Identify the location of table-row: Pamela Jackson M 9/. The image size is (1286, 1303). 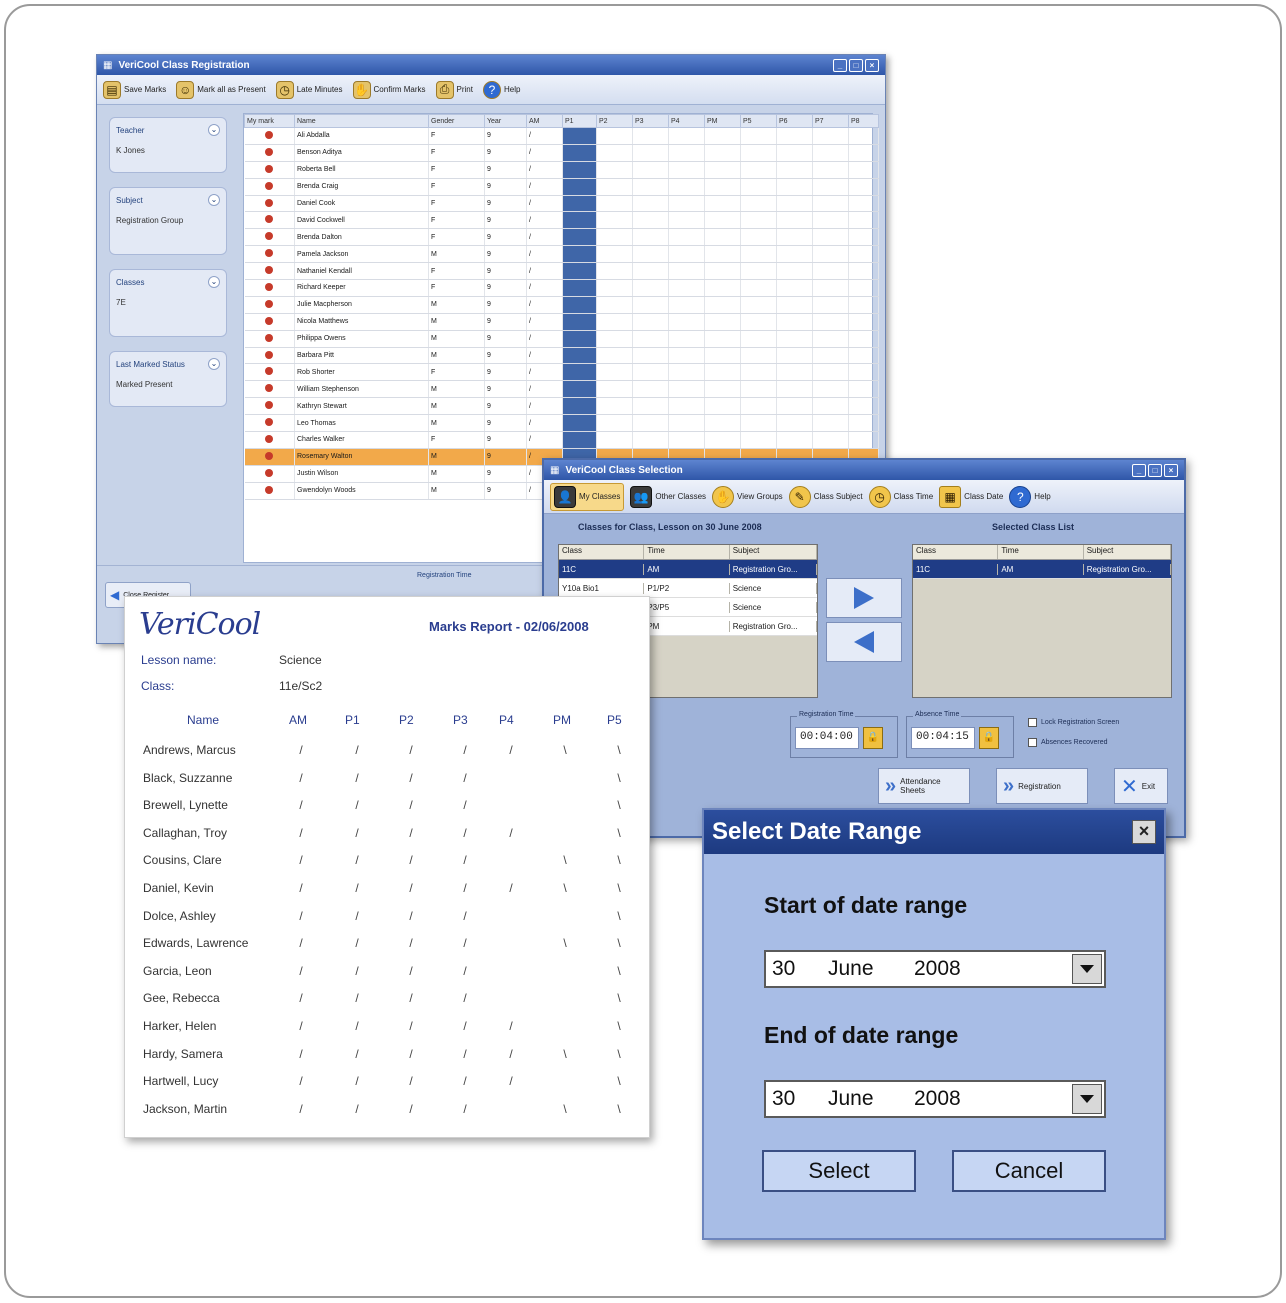
(561, 254).